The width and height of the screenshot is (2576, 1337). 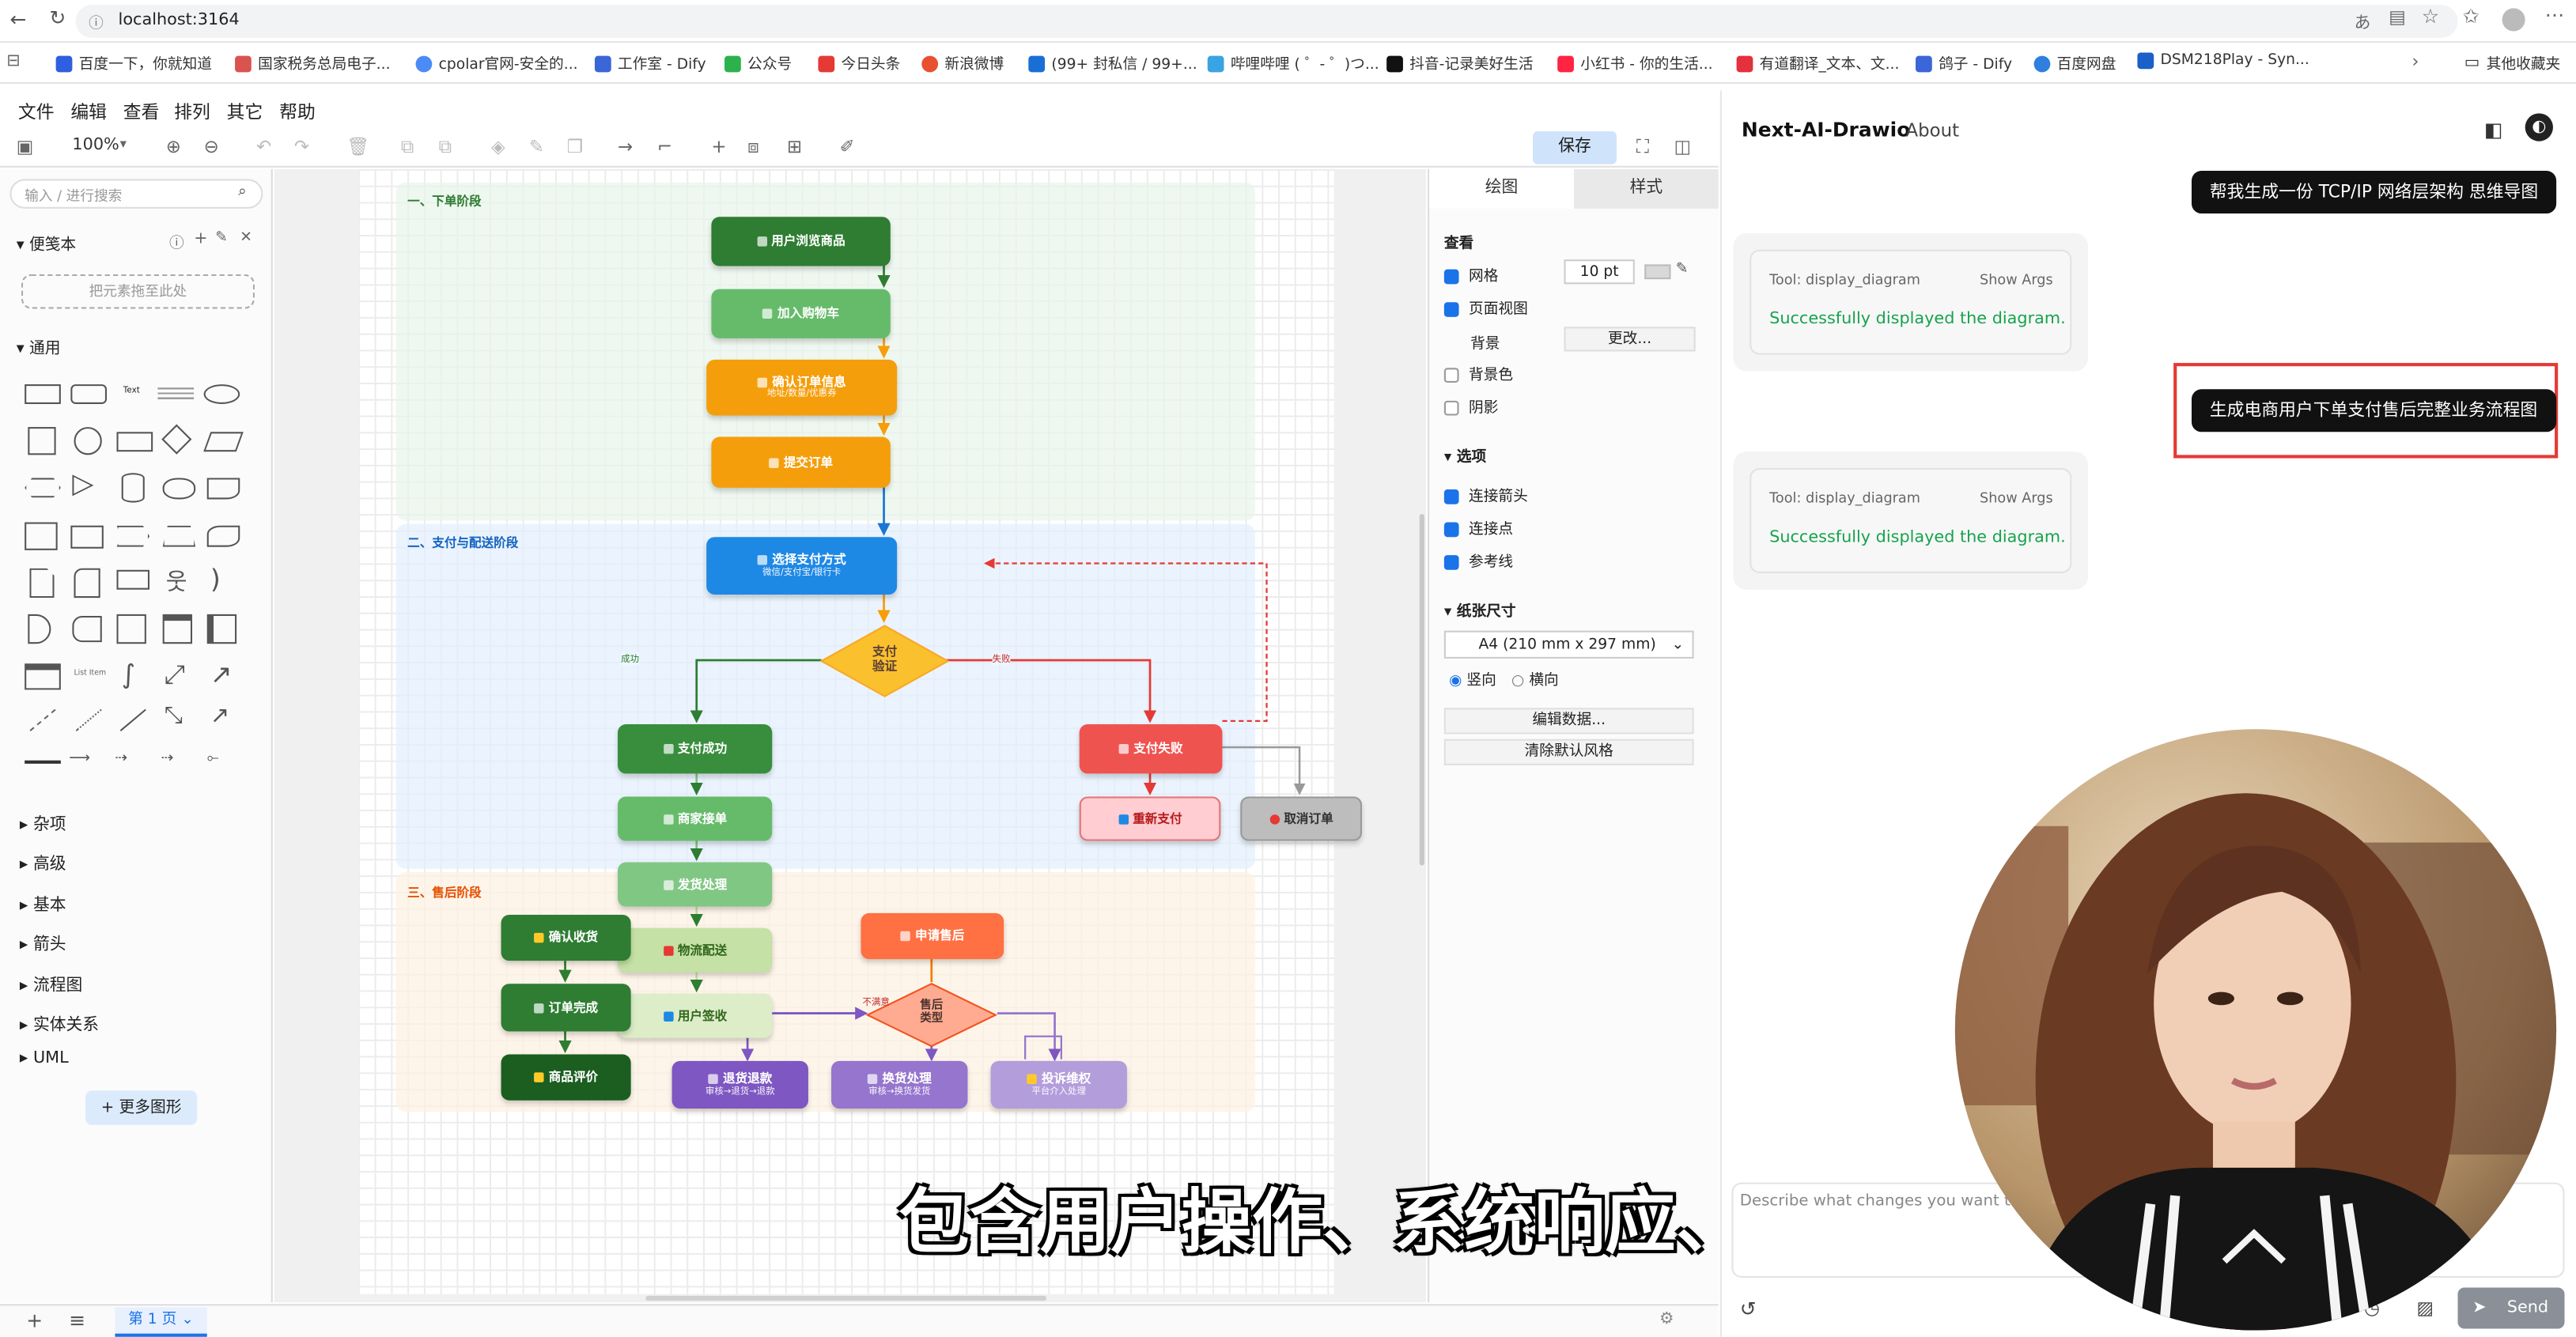 I want to click on other-bookmarks: ▭ 其他收藏夹, so click(x=2512, y=63).